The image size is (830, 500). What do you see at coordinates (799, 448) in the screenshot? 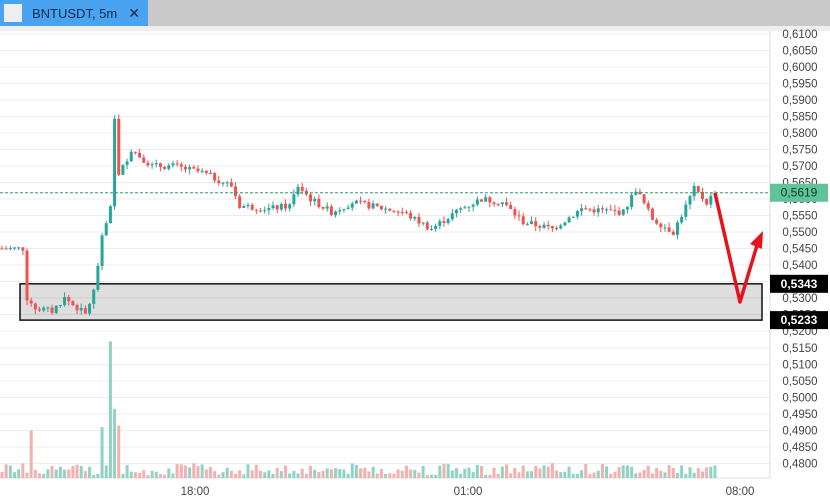
I see `volume-tick-label: 0,4850` at bounding box center [799, 448].